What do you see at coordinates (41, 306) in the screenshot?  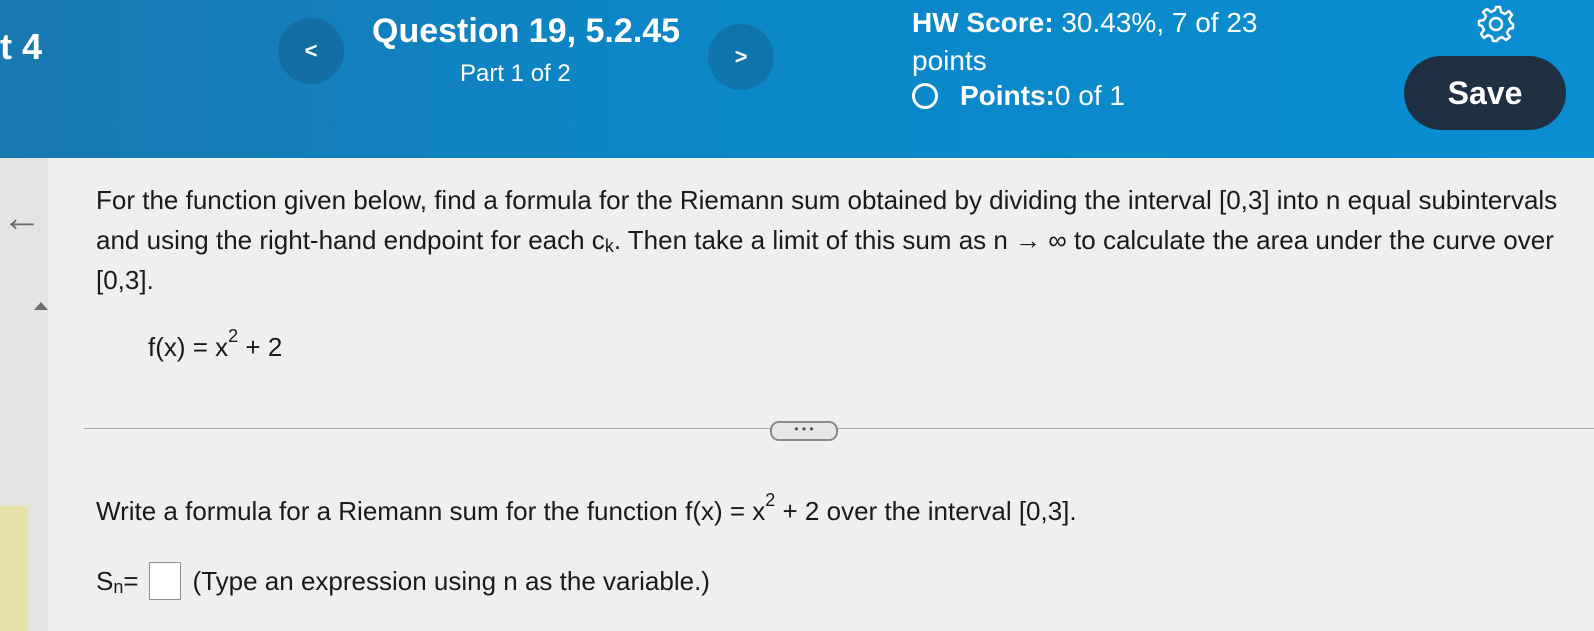 I see `collapse-up-icon` at bounding box center [41, 306].